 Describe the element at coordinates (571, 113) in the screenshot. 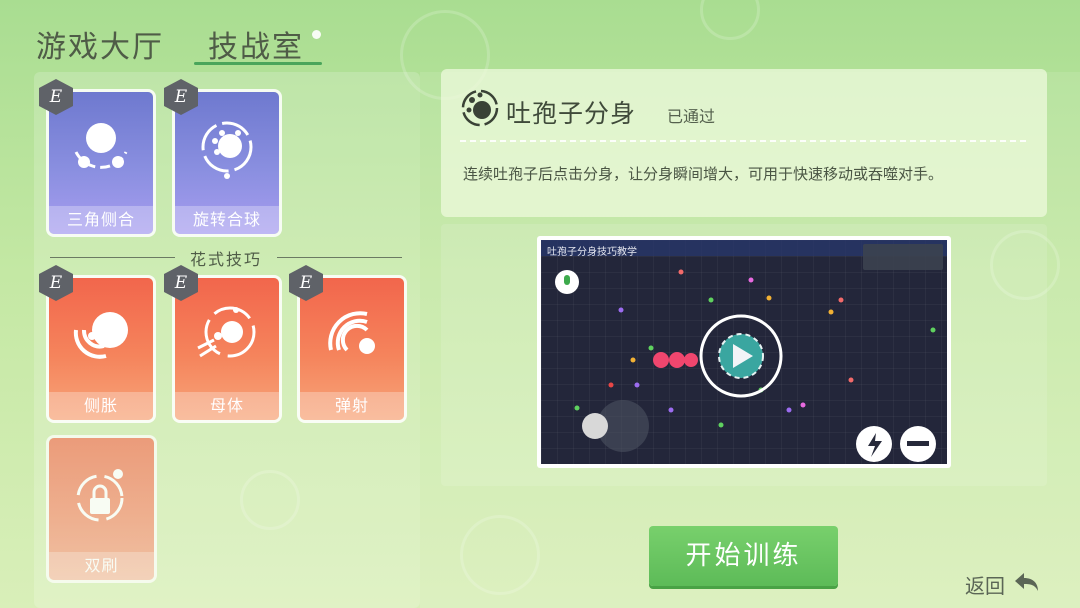

I see `skill-title: 吐孢子分身` at that location.